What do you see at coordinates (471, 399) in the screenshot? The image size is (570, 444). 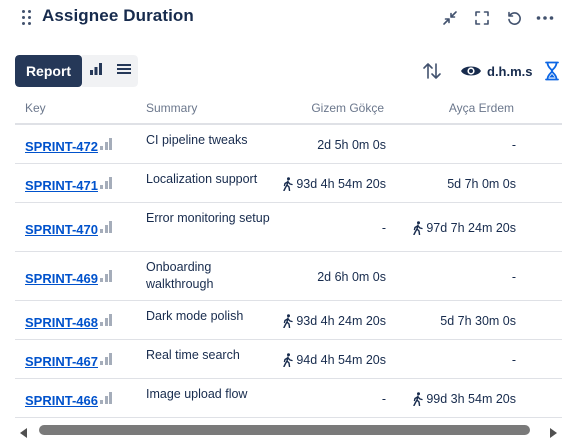 I see `duration-value: 99d 3h 54m 20s` at bounding box center [471, 399].